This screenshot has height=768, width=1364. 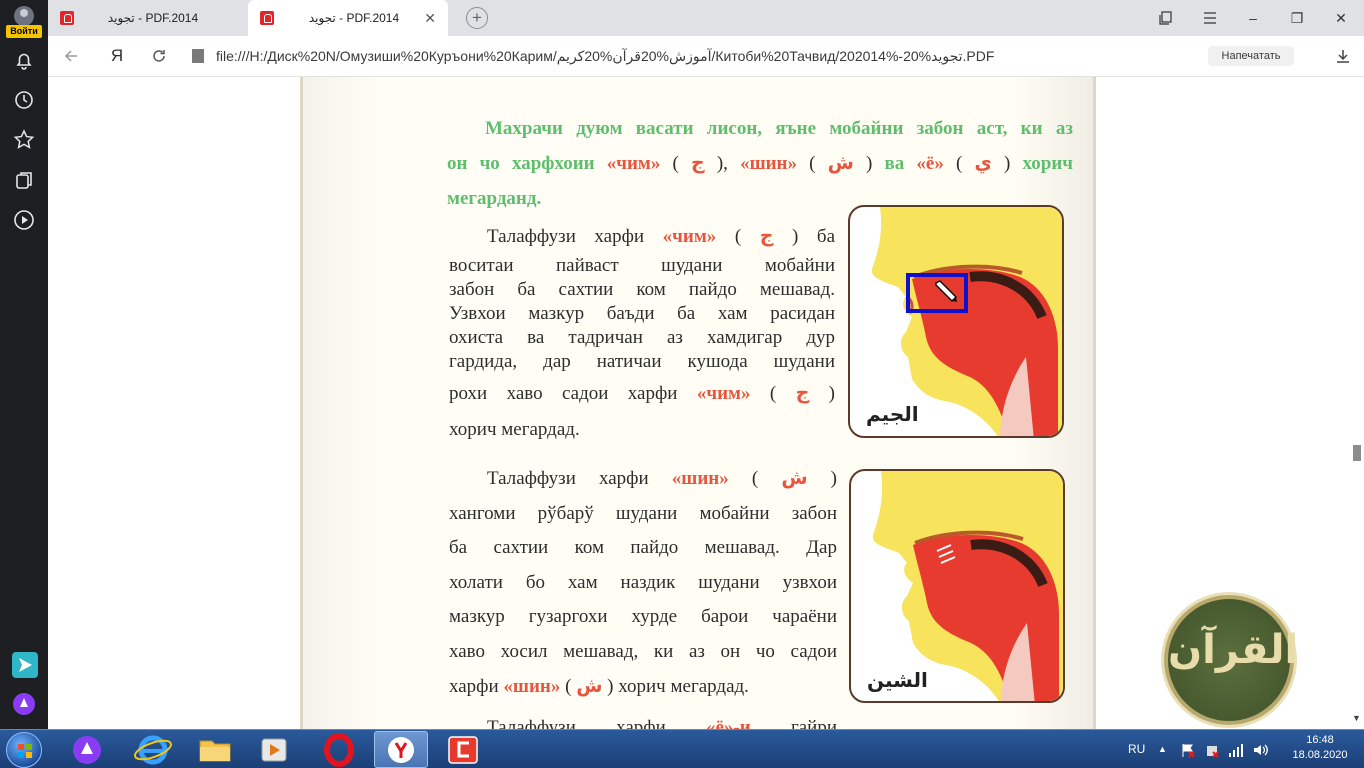 What do you see at coordinates (477, 18) in the screenshot?
I see `new-tab-button: +` at bounding box center [477, 18].